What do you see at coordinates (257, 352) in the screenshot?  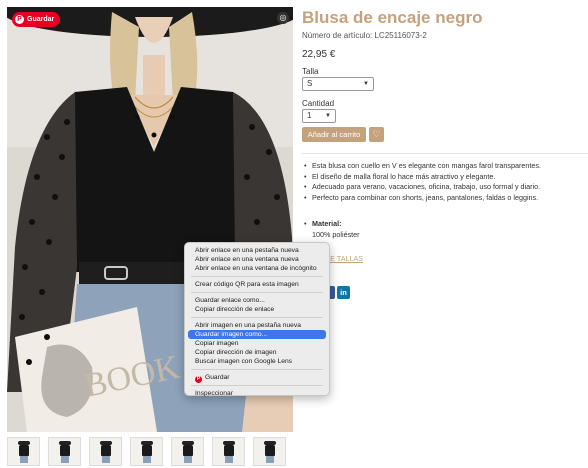 I see `menu-item-copy-image-address: Copiar dirección de imagen` at bounding box center [257, 352].